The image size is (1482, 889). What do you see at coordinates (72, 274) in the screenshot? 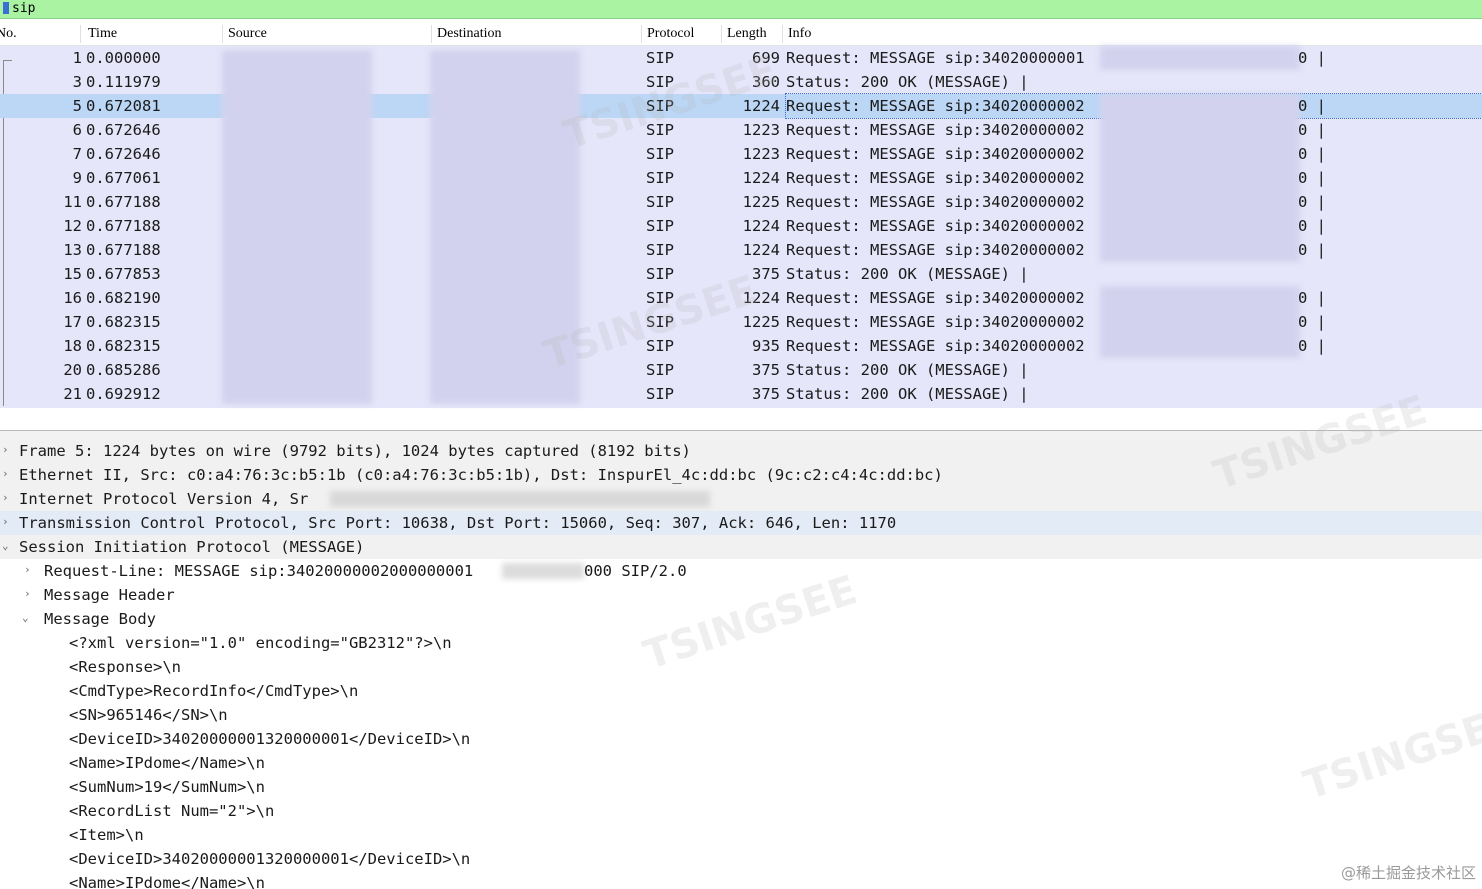
I see `packet-no: 15` at bounding box center [72, 274].